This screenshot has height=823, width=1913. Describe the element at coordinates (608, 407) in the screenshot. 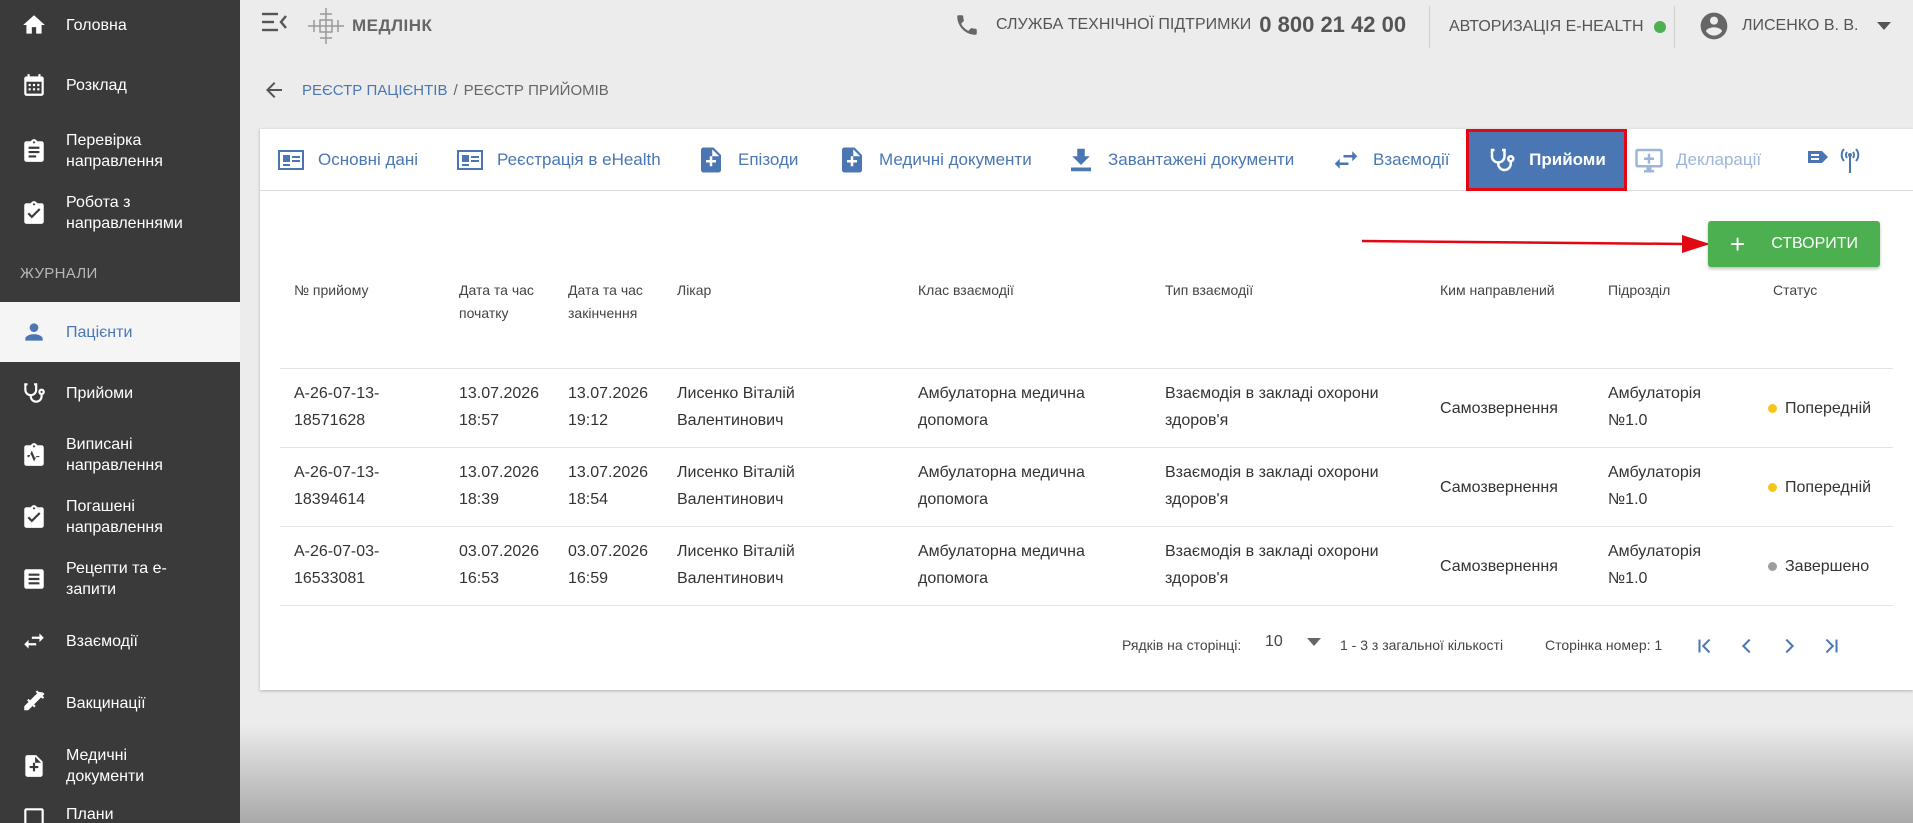

I see `cell-end: 13.07.2026 19:12` at that location.